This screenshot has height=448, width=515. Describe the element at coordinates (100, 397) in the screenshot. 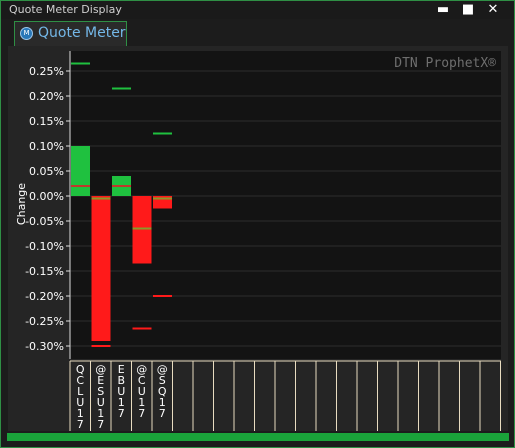

I see `category-label: @ E S U 1 7` at that location.